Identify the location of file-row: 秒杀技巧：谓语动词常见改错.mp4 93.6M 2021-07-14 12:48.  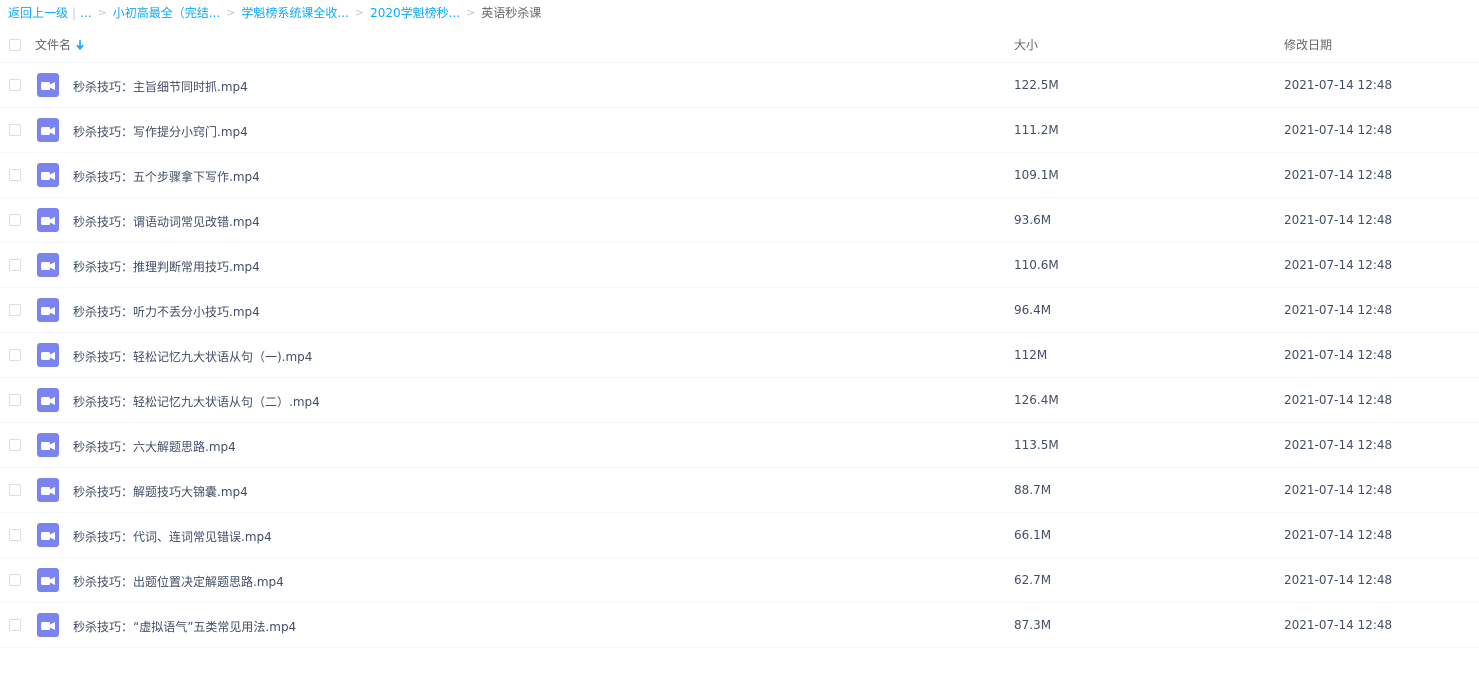
(739, 220).